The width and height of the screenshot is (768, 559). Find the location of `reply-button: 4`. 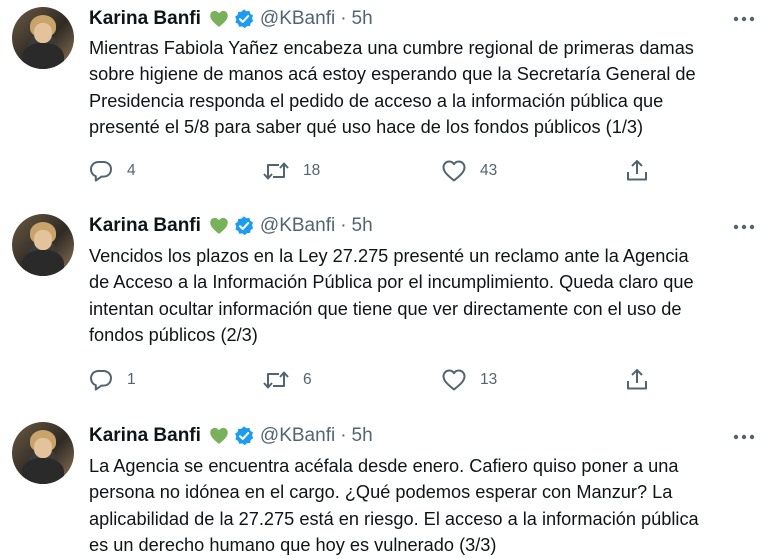

reply-button: 4 is located at coordinates (112, 171).